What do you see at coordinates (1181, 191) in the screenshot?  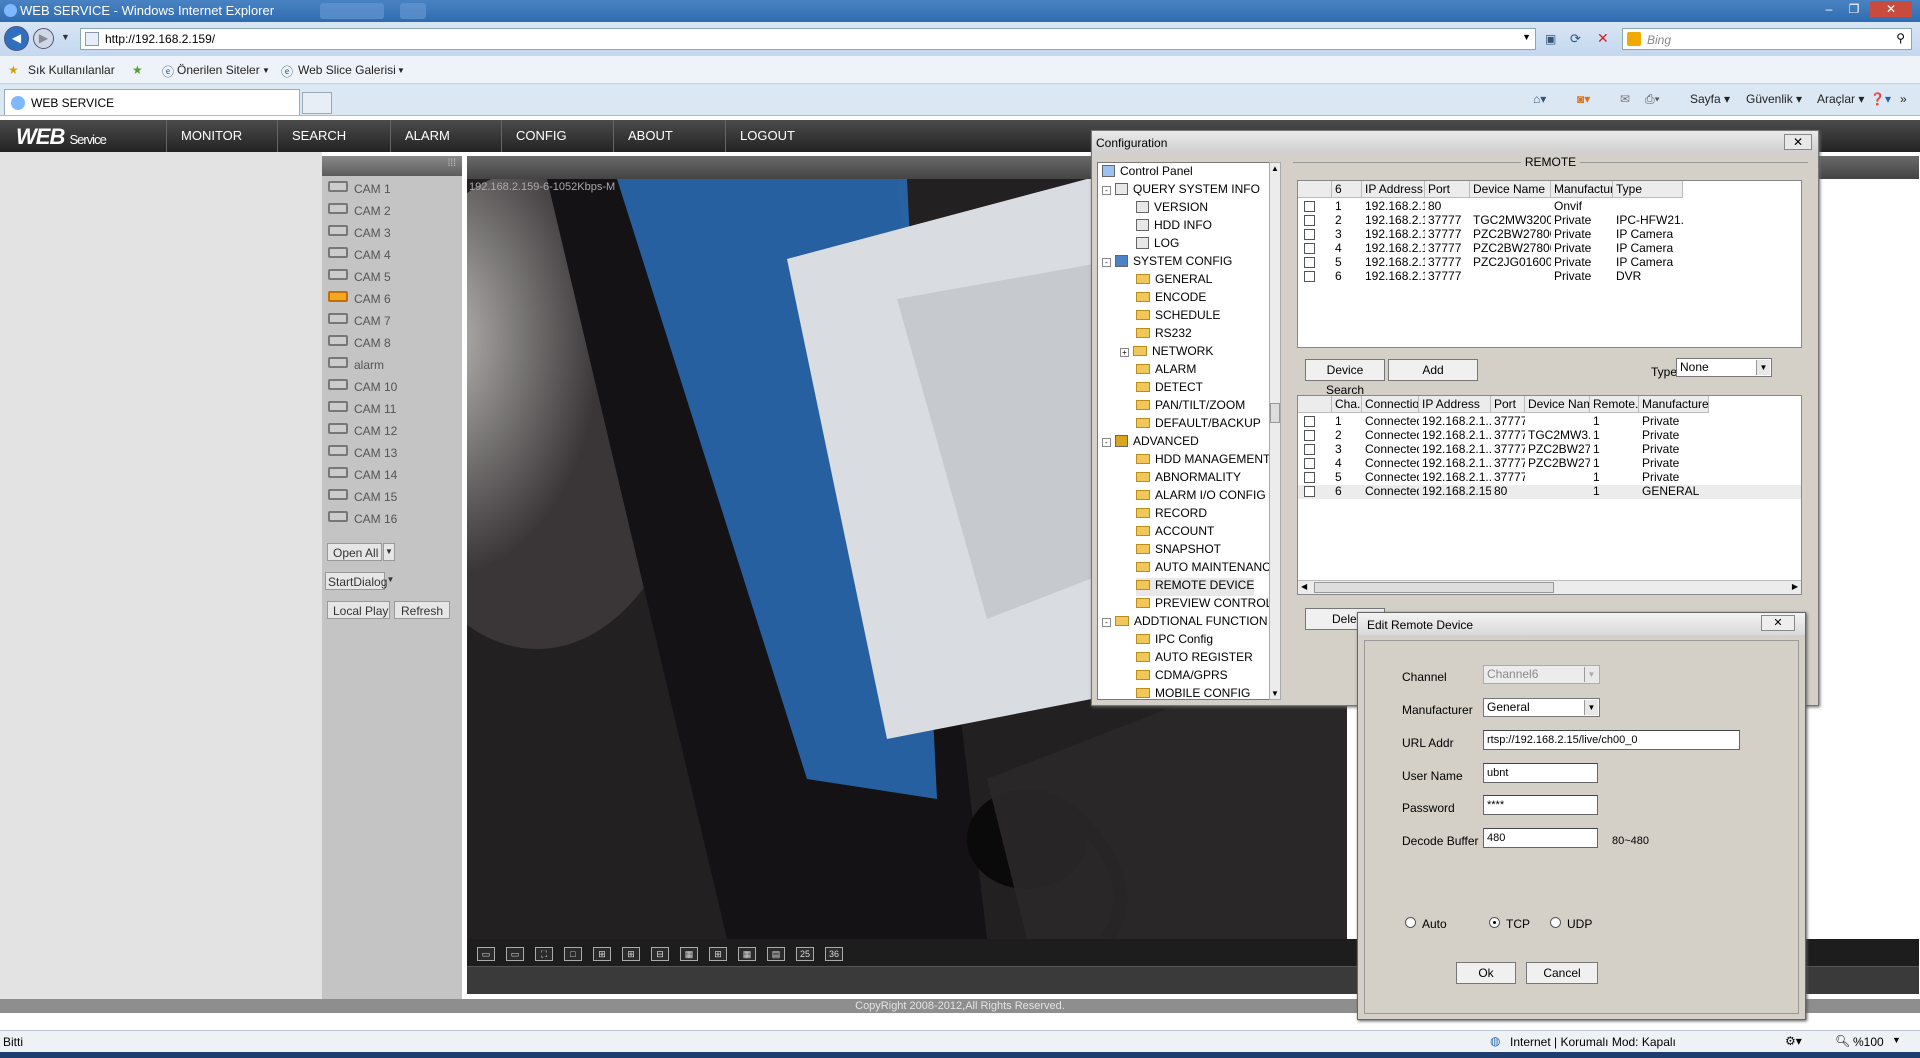 I see `tree-item: - QUERY SYSTEM INFO` at bounding box center [1181, 191].